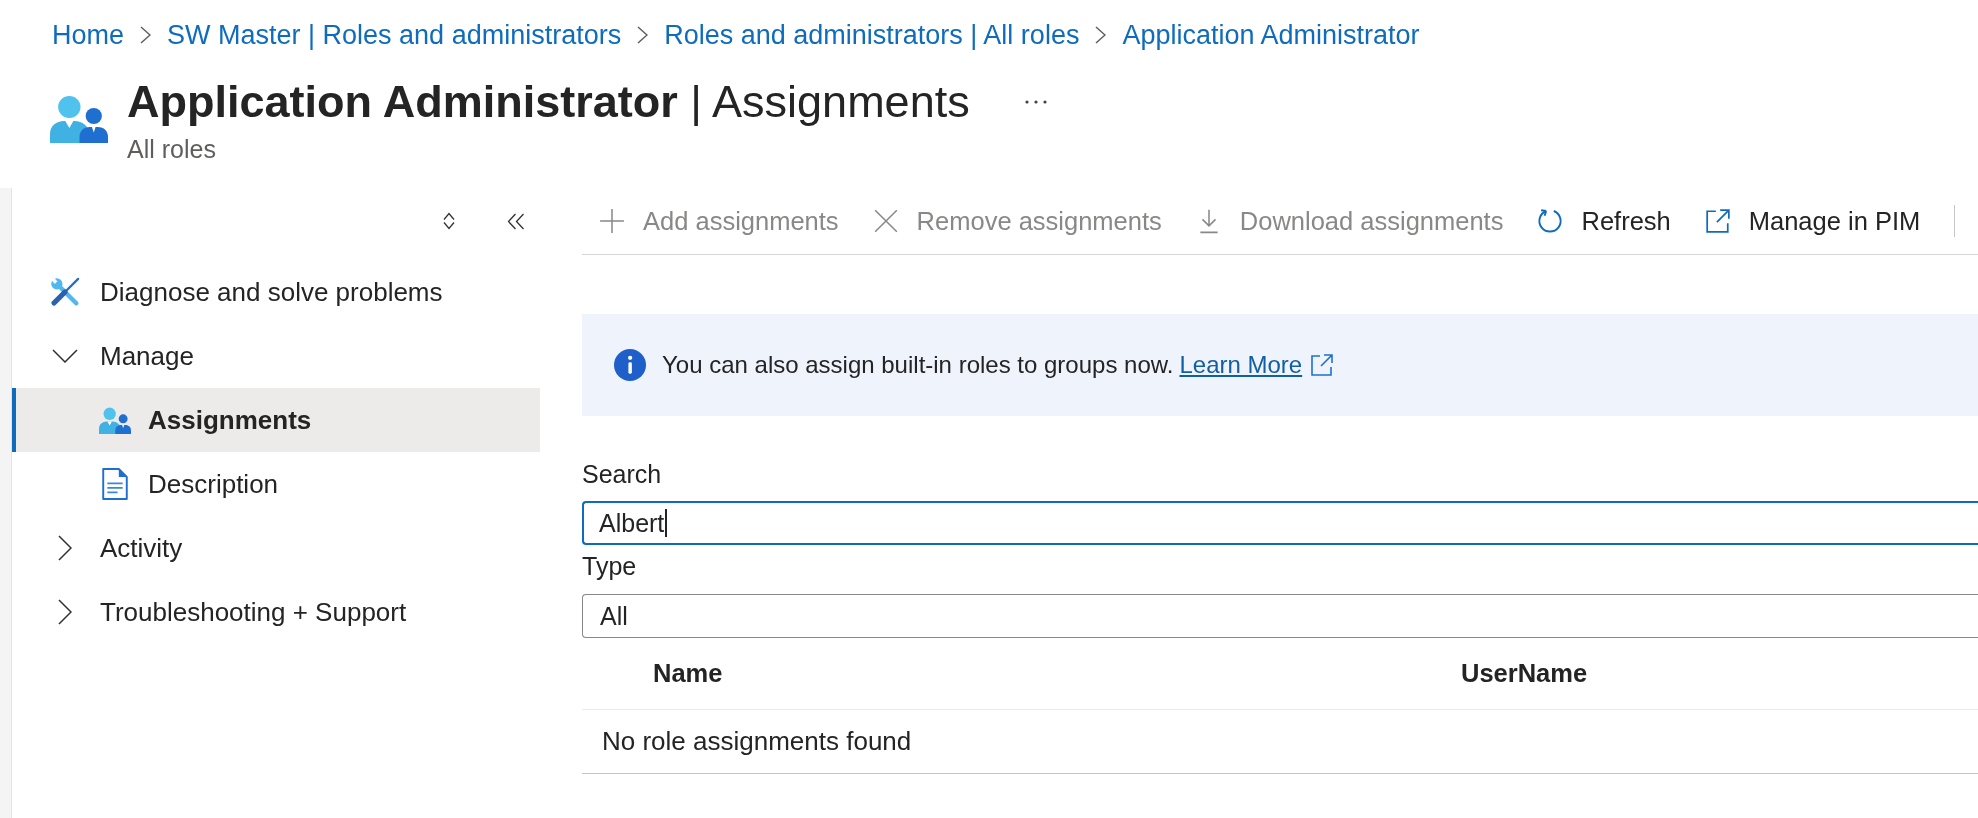 The image size is (1978, 818). What do you see at coordinates (885, 221) in the screenshot?
I see `x-icon` at bounding box center [885, 221].